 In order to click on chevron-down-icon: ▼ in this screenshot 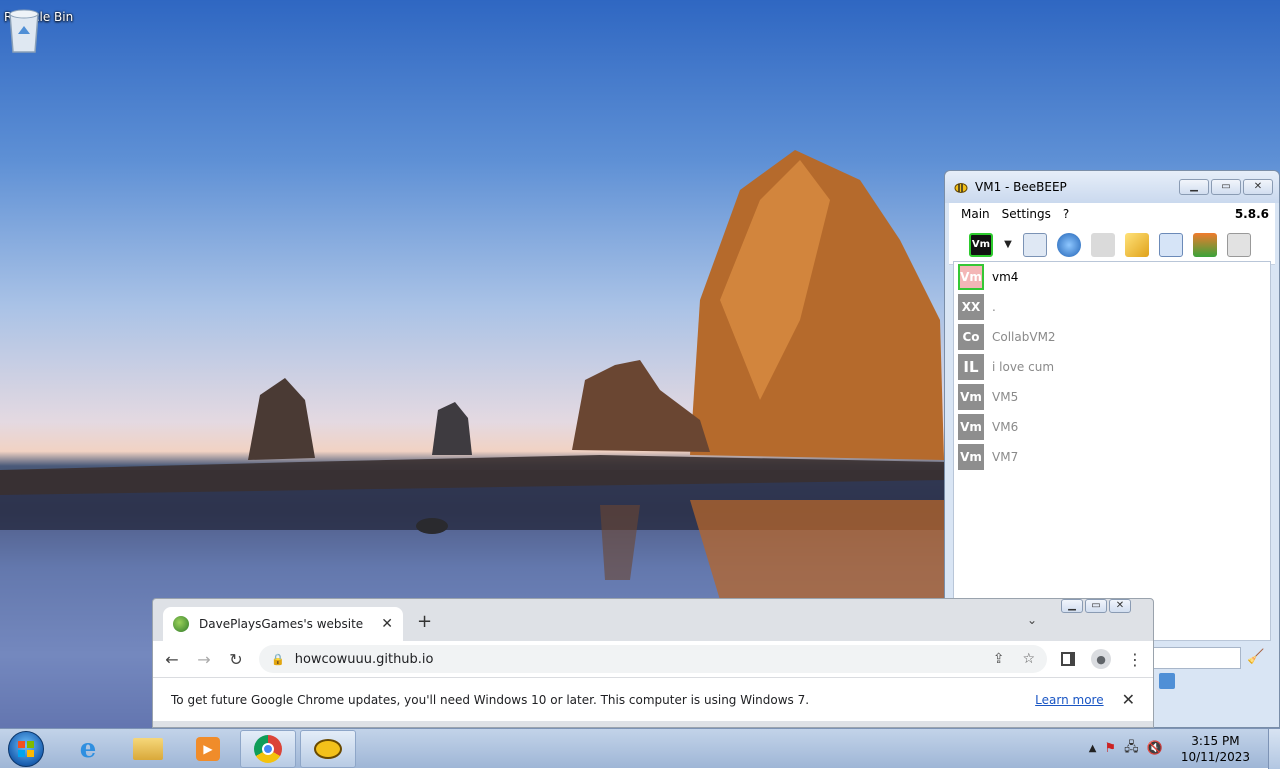, I will do `click(1008, 245)`.